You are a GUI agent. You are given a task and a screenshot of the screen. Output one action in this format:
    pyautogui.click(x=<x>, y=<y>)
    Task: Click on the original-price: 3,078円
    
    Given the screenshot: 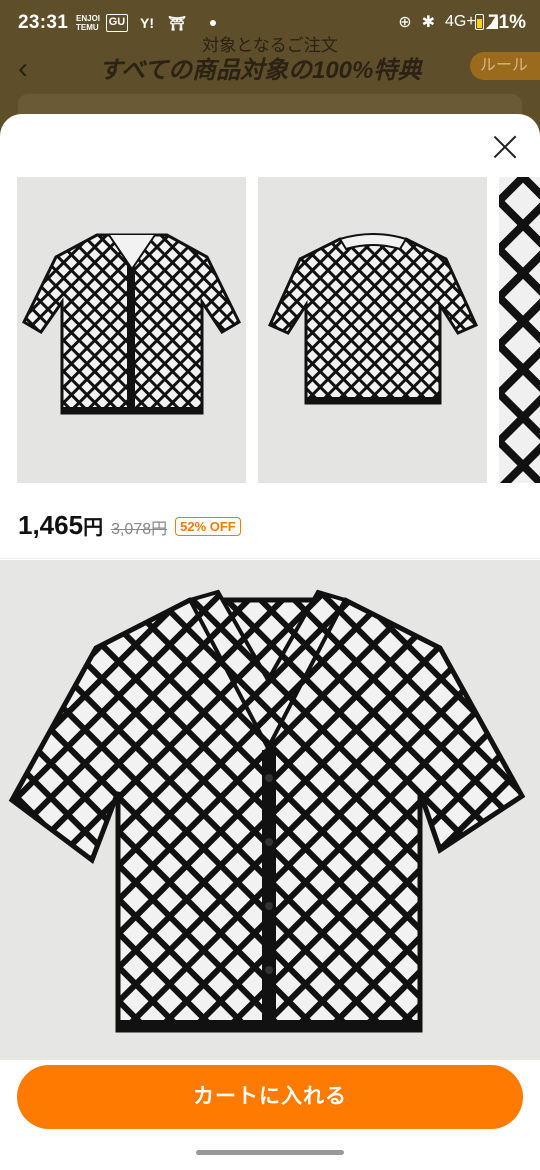 What is the action you would take?
    pyautogui.click(x=139, y=529)
    